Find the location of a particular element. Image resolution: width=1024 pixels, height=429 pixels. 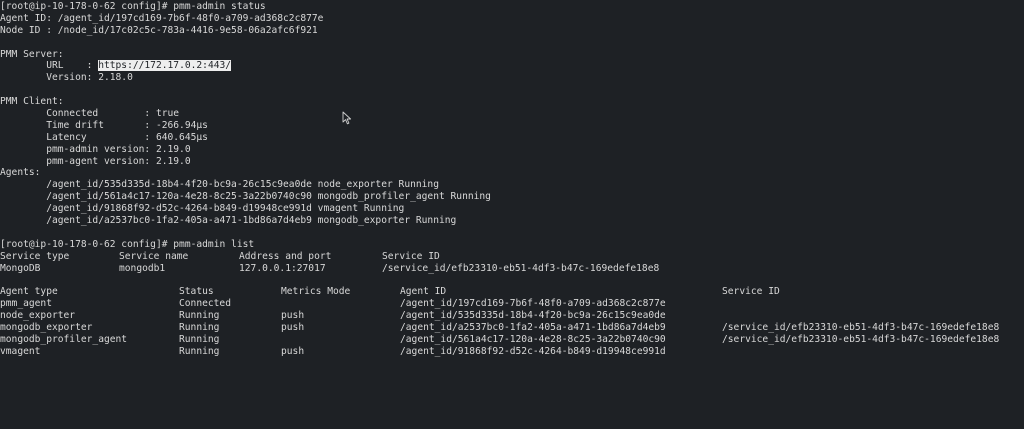

client-line: Time drift : -266.94µs is located at coordinates (104, 125).